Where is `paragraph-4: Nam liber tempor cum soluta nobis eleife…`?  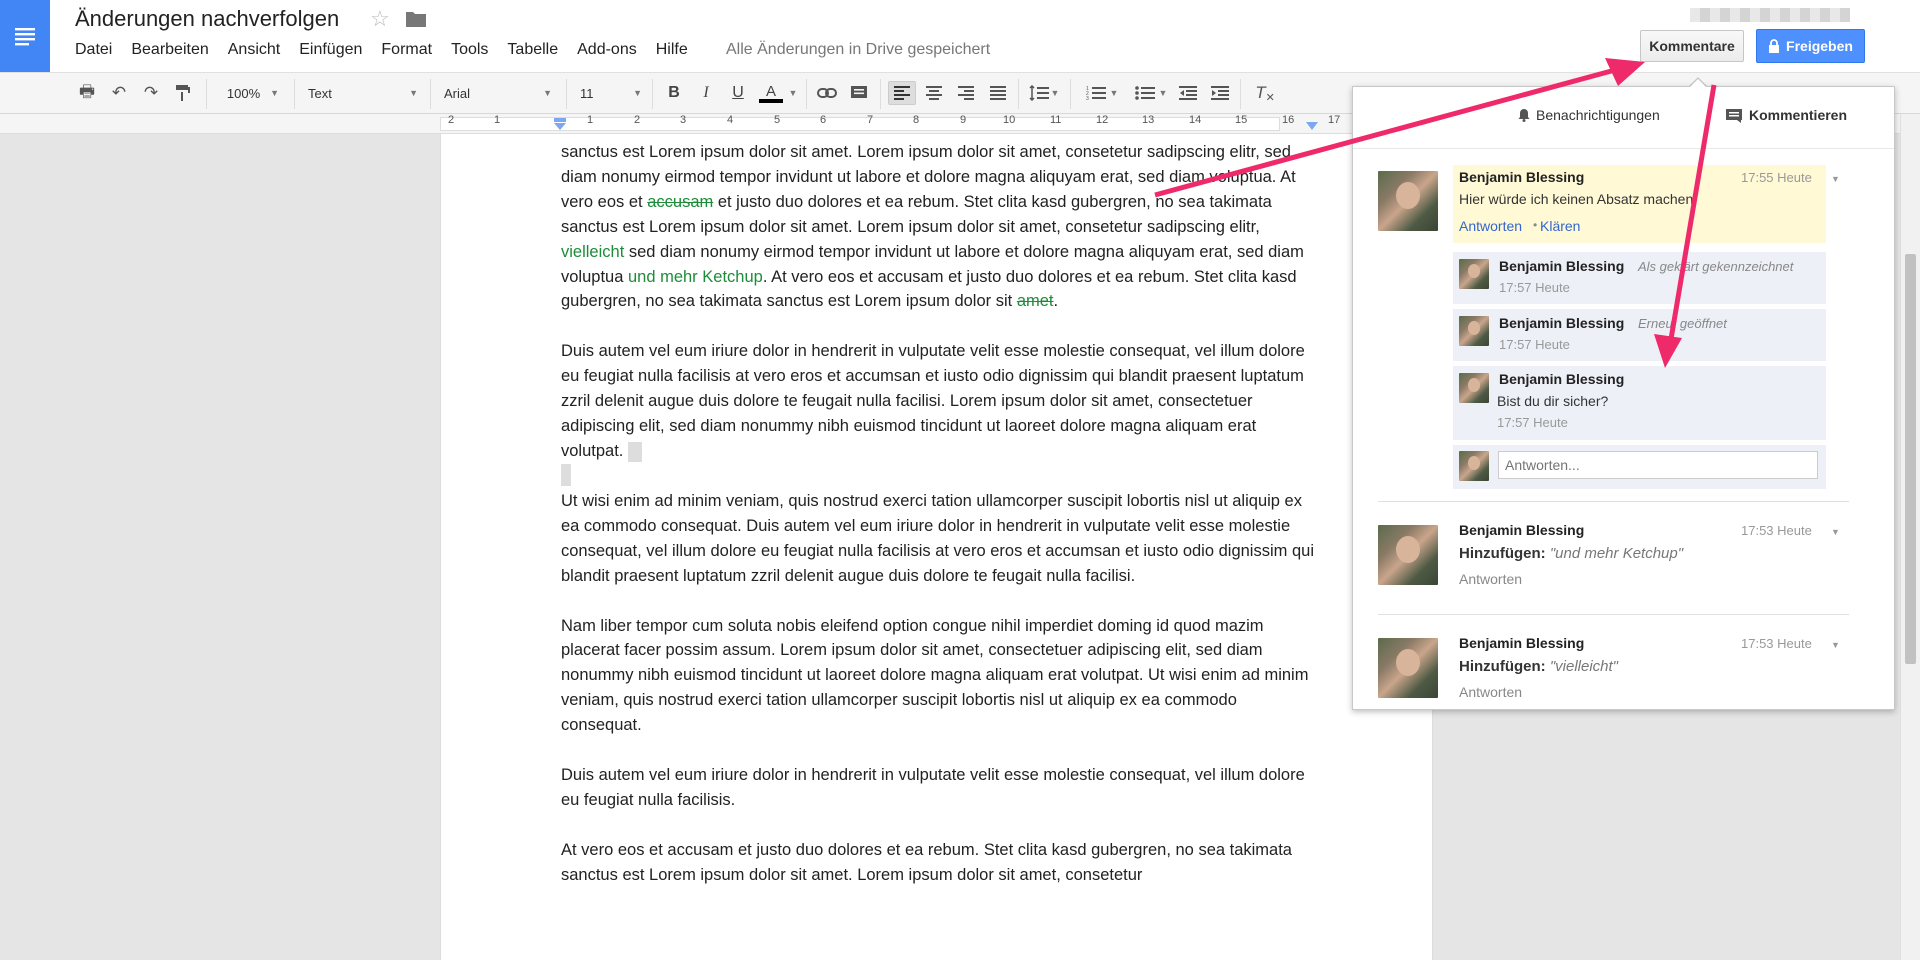 paragraph-4: Nam liber tempor cum soluta nobis eleife… is located at coordinates (941, 676).